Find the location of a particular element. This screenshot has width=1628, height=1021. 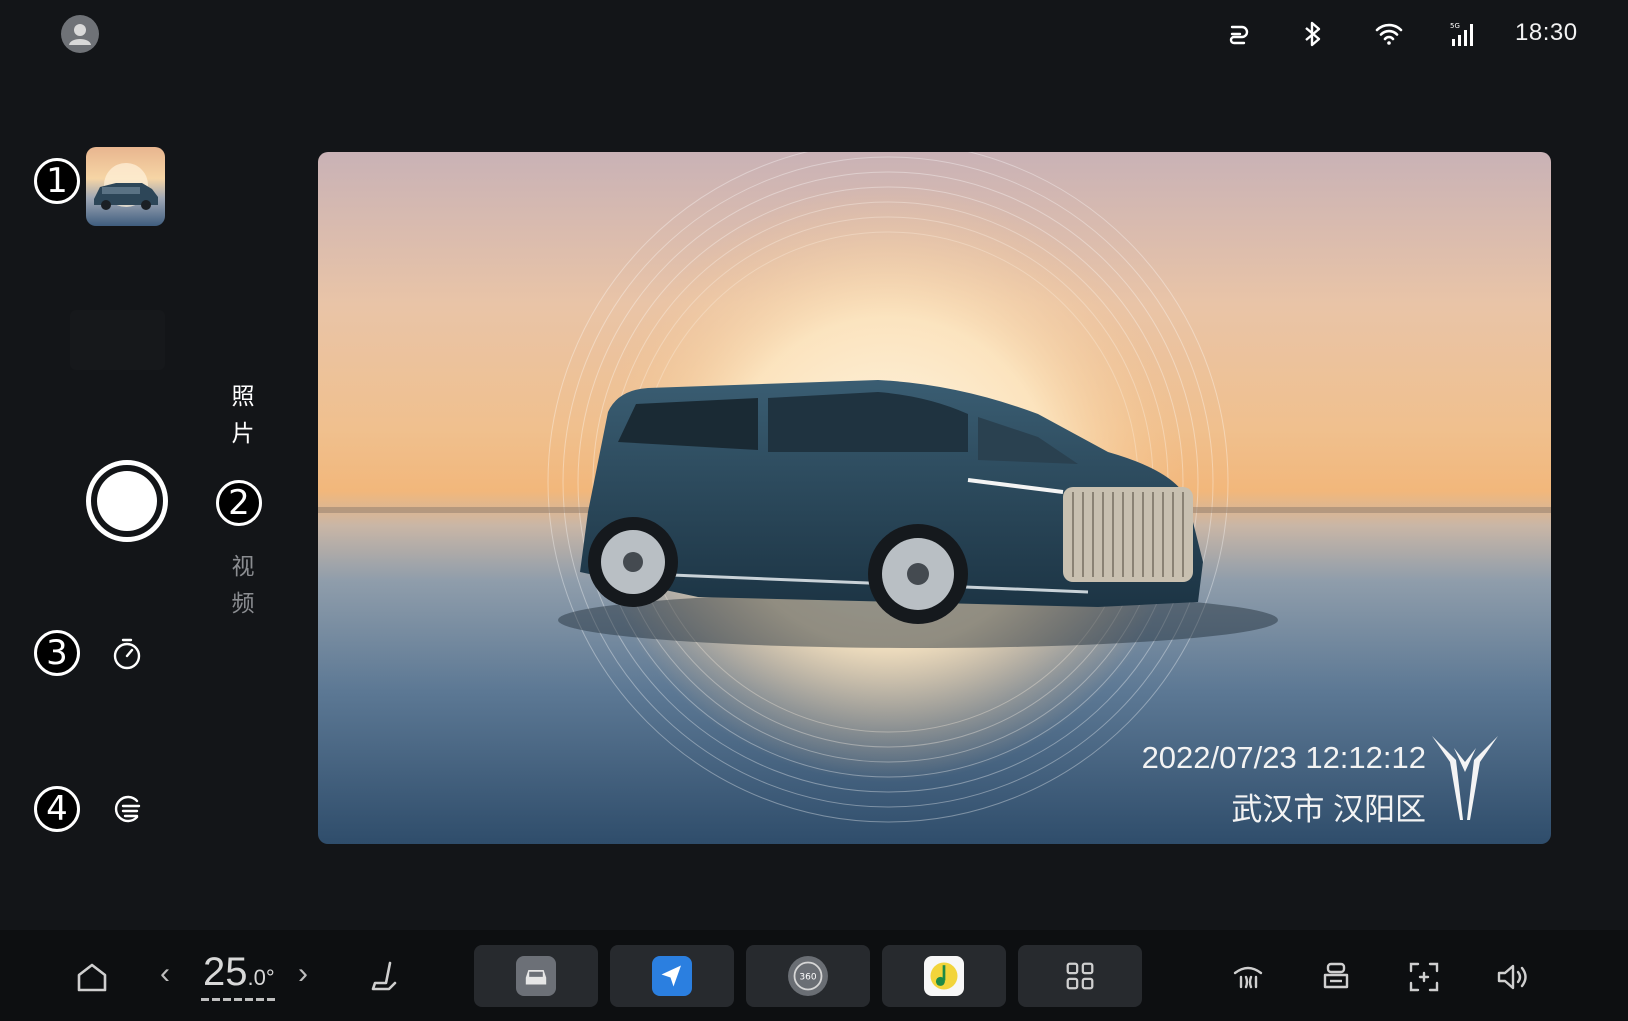

temperature-value: 25 is located at coordinates (225, 972).